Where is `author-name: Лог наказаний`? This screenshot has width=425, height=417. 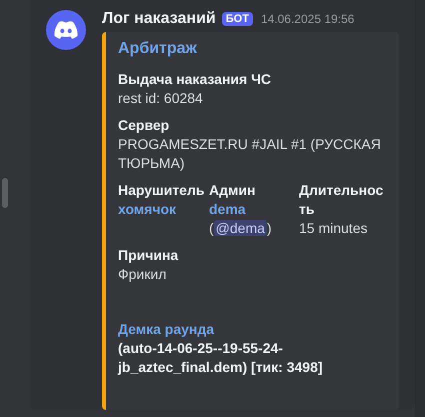 author-name: Лог наказаний is located at coordinates (159, 19).